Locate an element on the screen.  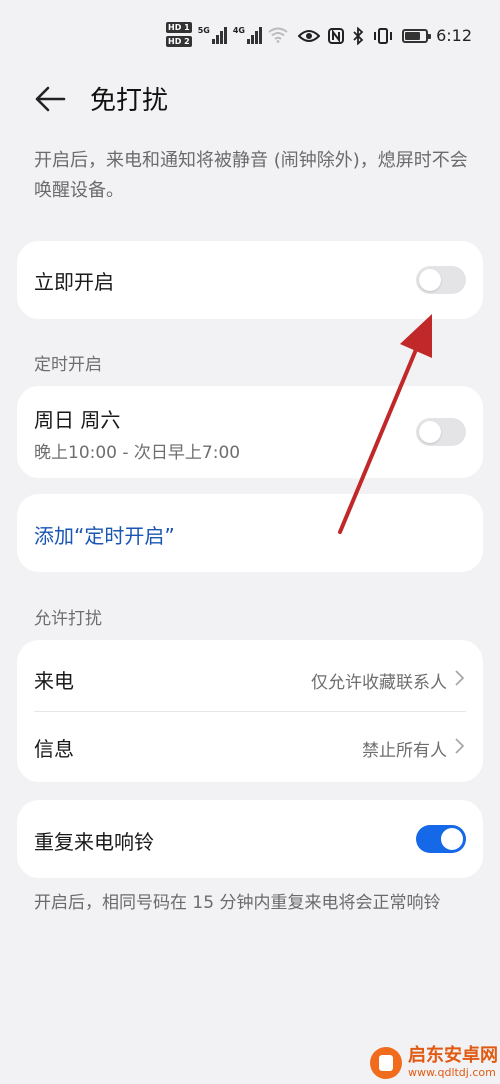
status-bar: HD 1 HD 2 5G 4G 6:12 is located at coordinates (250, 36).